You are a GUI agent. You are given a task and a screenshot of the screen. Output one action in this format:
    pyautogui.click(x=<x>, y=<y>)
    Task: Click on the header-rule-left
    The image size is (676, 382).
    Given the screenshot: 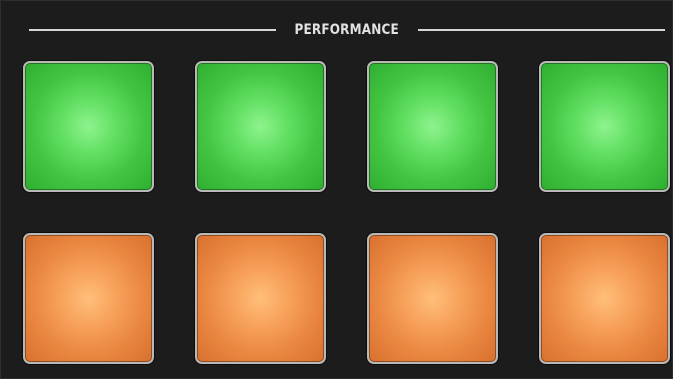 What is the action you would take?
    pyautogui.click(x=153, y=30)
    